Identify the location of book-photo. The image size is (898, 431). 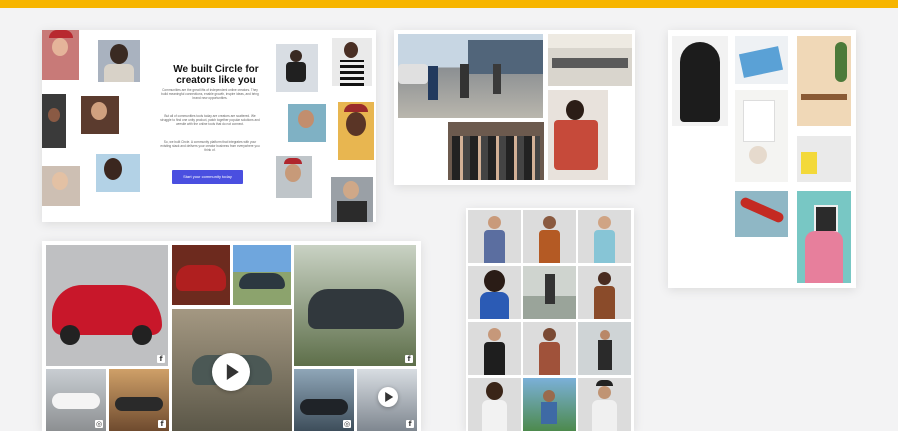
(824, 159).